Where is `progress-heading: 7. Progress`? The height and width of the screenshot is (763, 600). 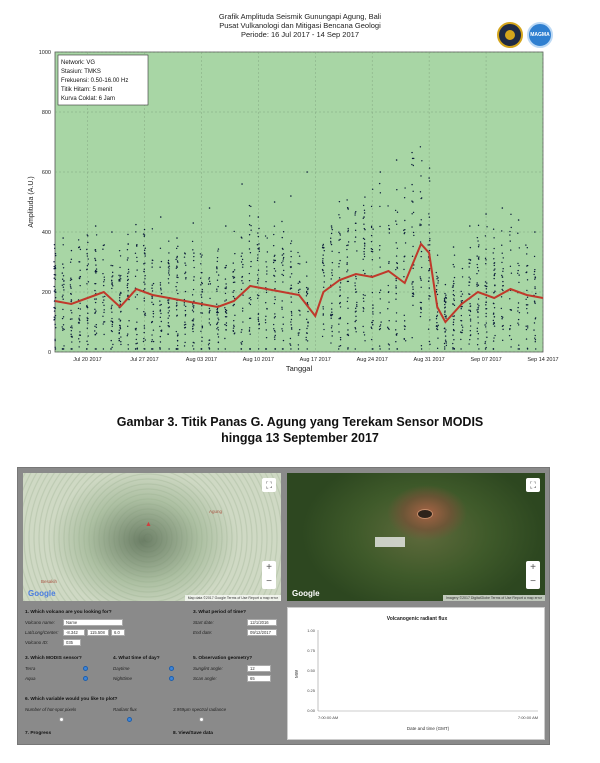
progress-heading: 7. Progress is located at coordinates (38, 733).